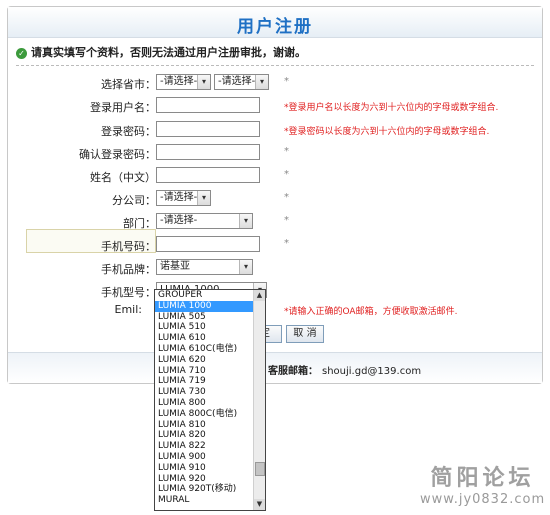  What do you see at coordinates (134, 200) in the screenshot?
I see `branch-label: 分公司：` at bounding box center [134, 200].